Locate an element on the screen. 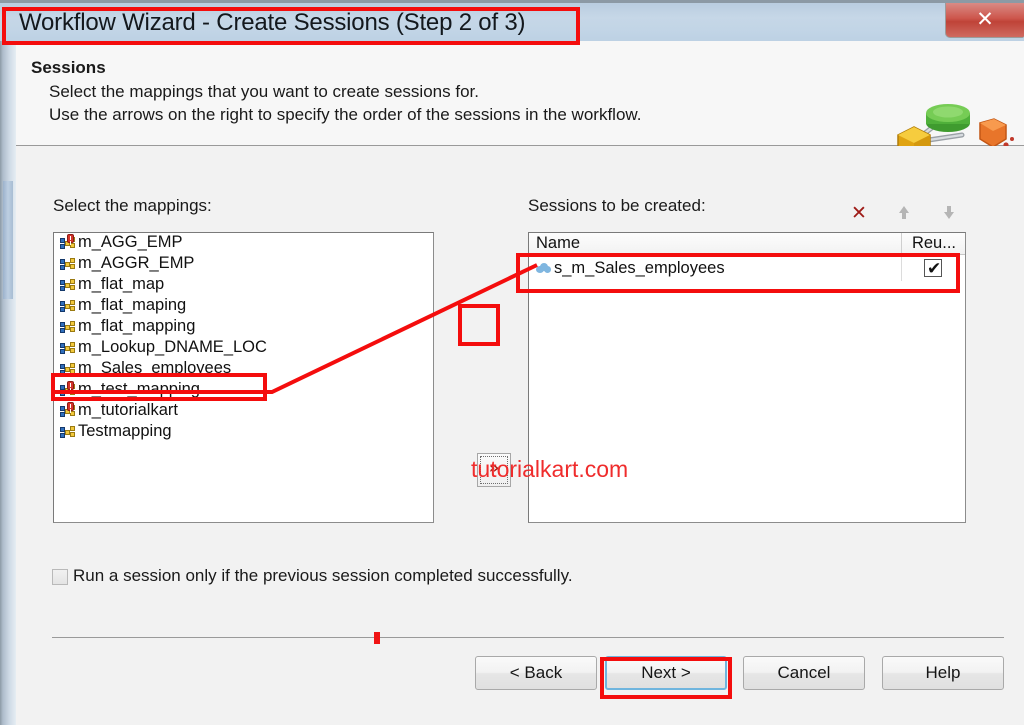 The image size is (1024, 725). mapping-name: m_AGG_EMP is located at coordinates (130, 242).